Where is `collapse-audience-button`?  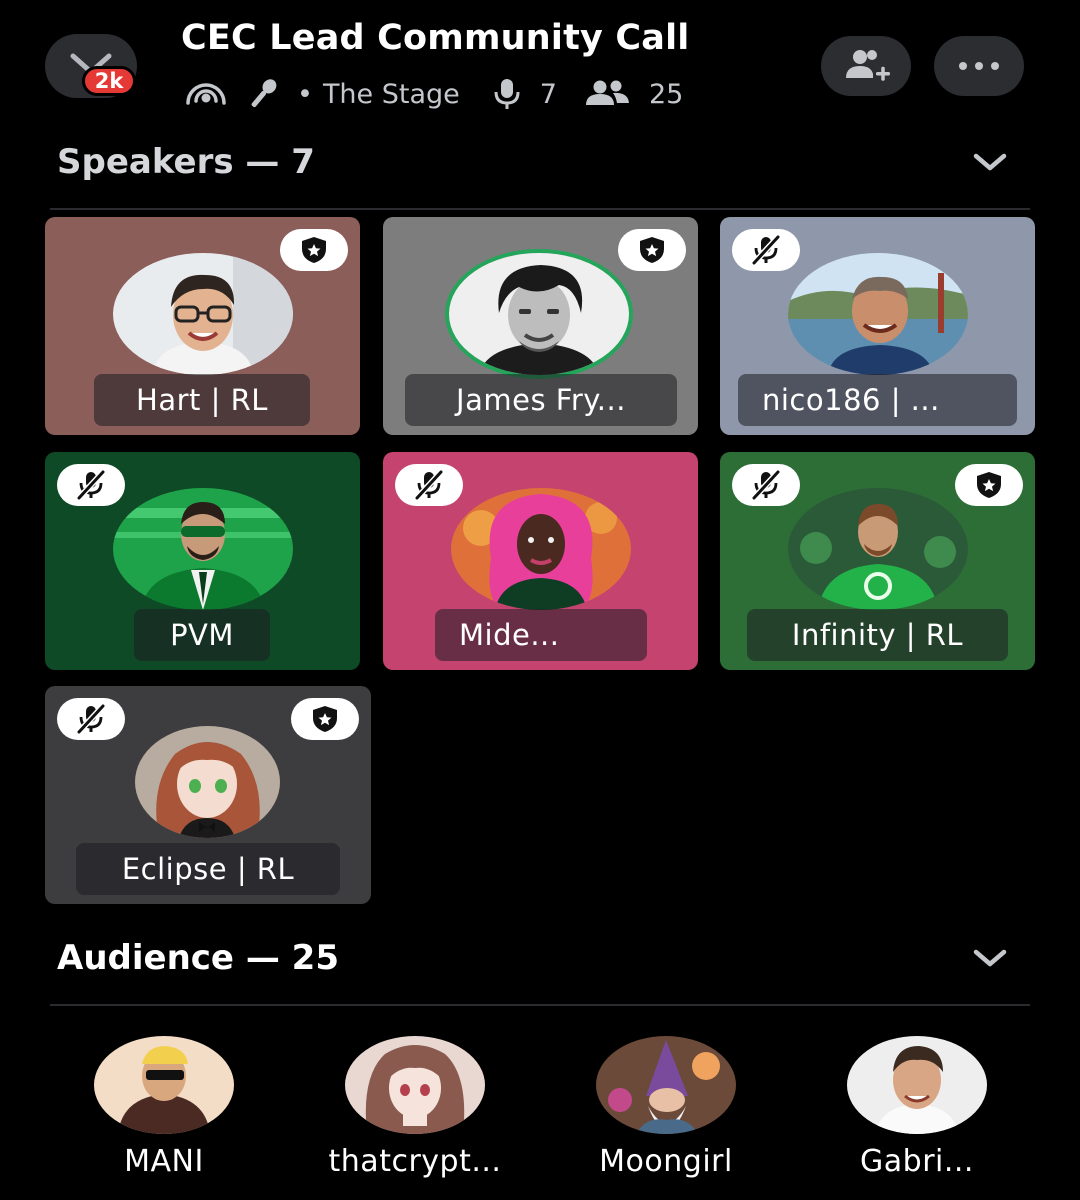 collapse-audience-button is located at coordinates (990, 960).